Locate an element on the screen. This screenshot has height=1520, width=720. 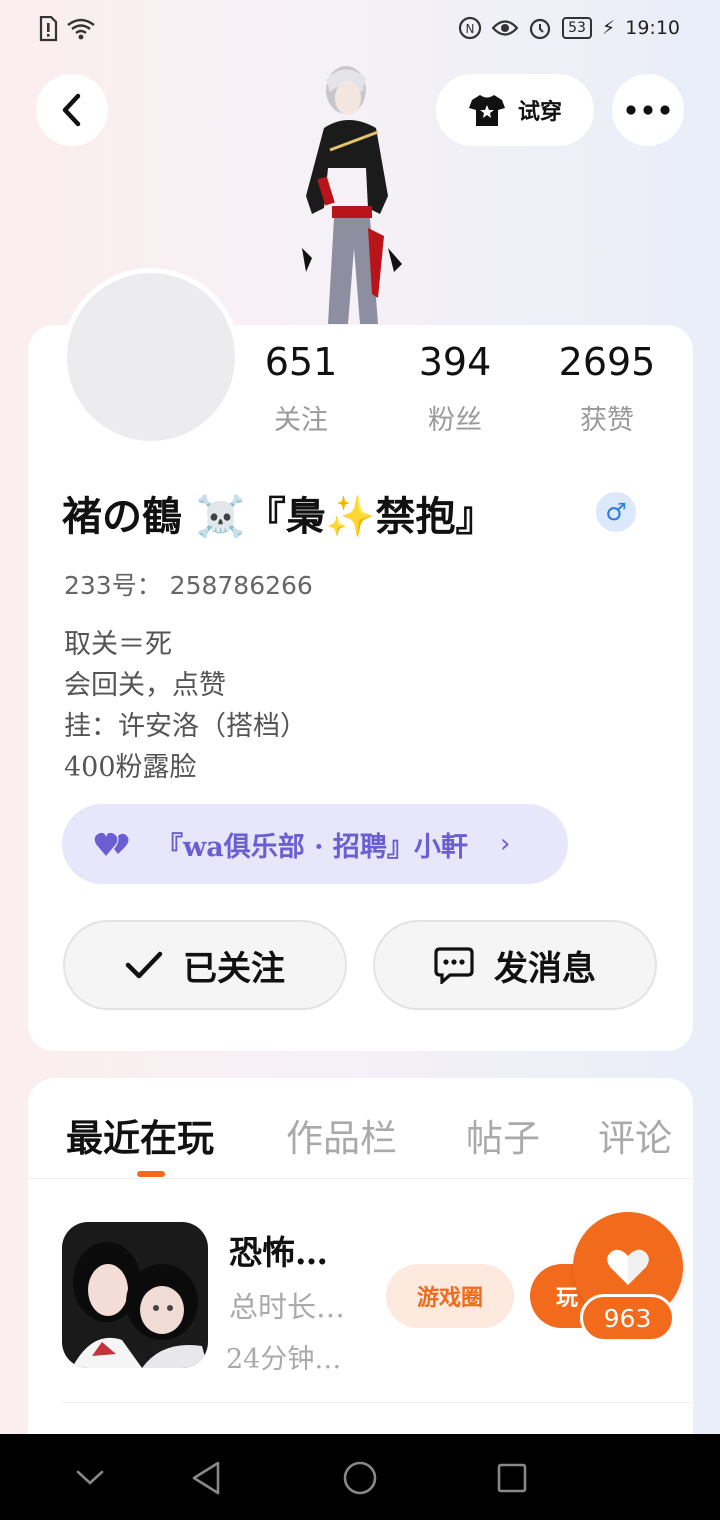
bio: 取关＝死 会回关，点赞 挂：许安洛（搭档） 400粉露脸 is located at coordinates (185, 706).